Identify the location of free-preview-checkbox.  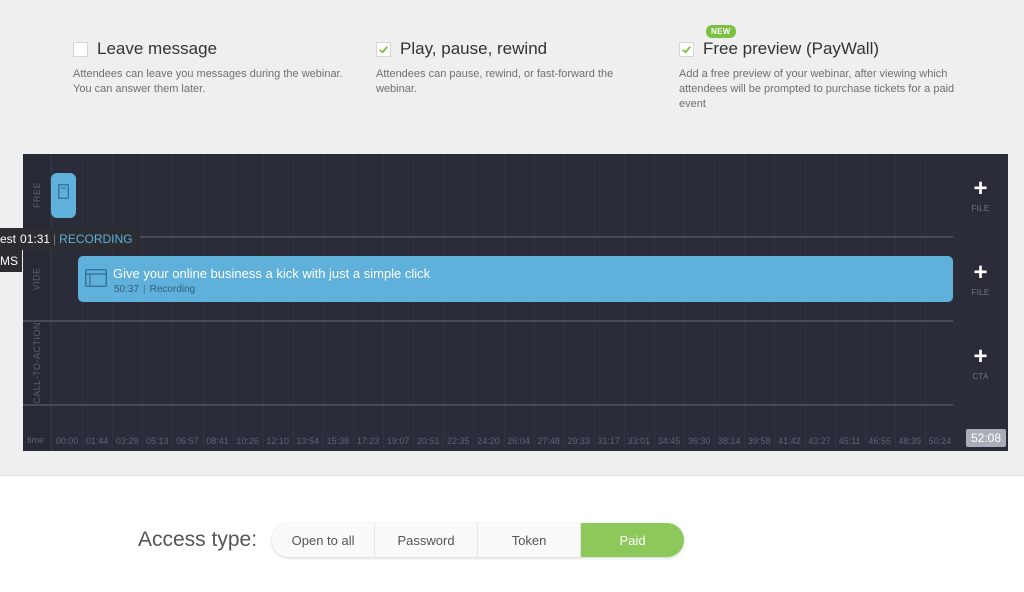
(686, 49).